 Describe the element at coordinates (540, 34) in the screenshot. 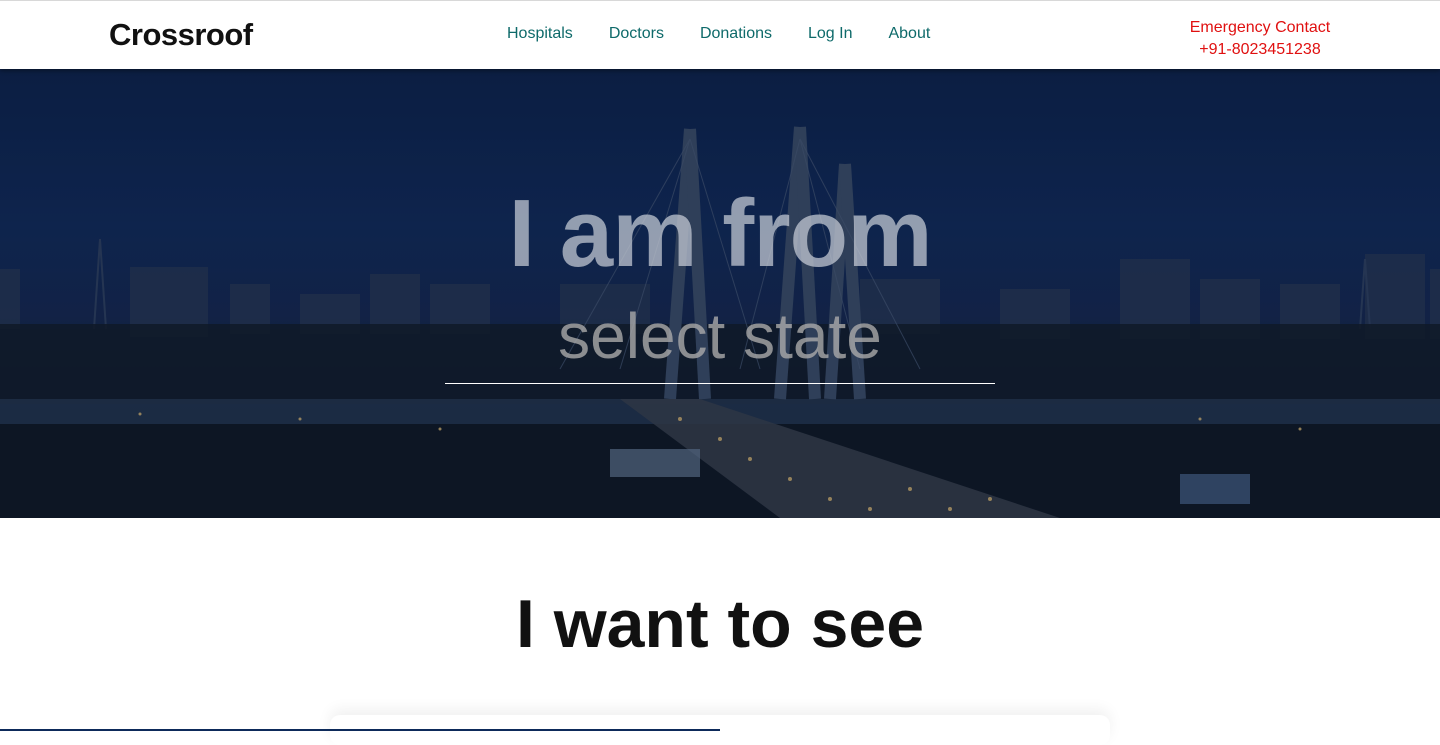

I see `nav-link-hospitals: Hospitals` at that location.